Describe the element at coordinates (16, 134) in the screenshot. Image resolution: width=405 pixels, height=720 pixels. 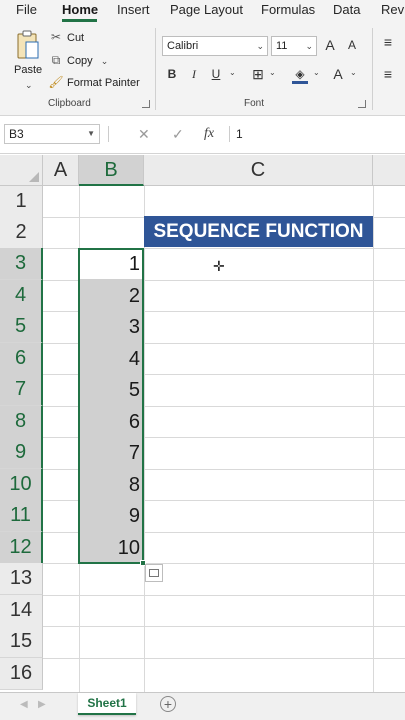
I see `name-box-value: B3` at that location.